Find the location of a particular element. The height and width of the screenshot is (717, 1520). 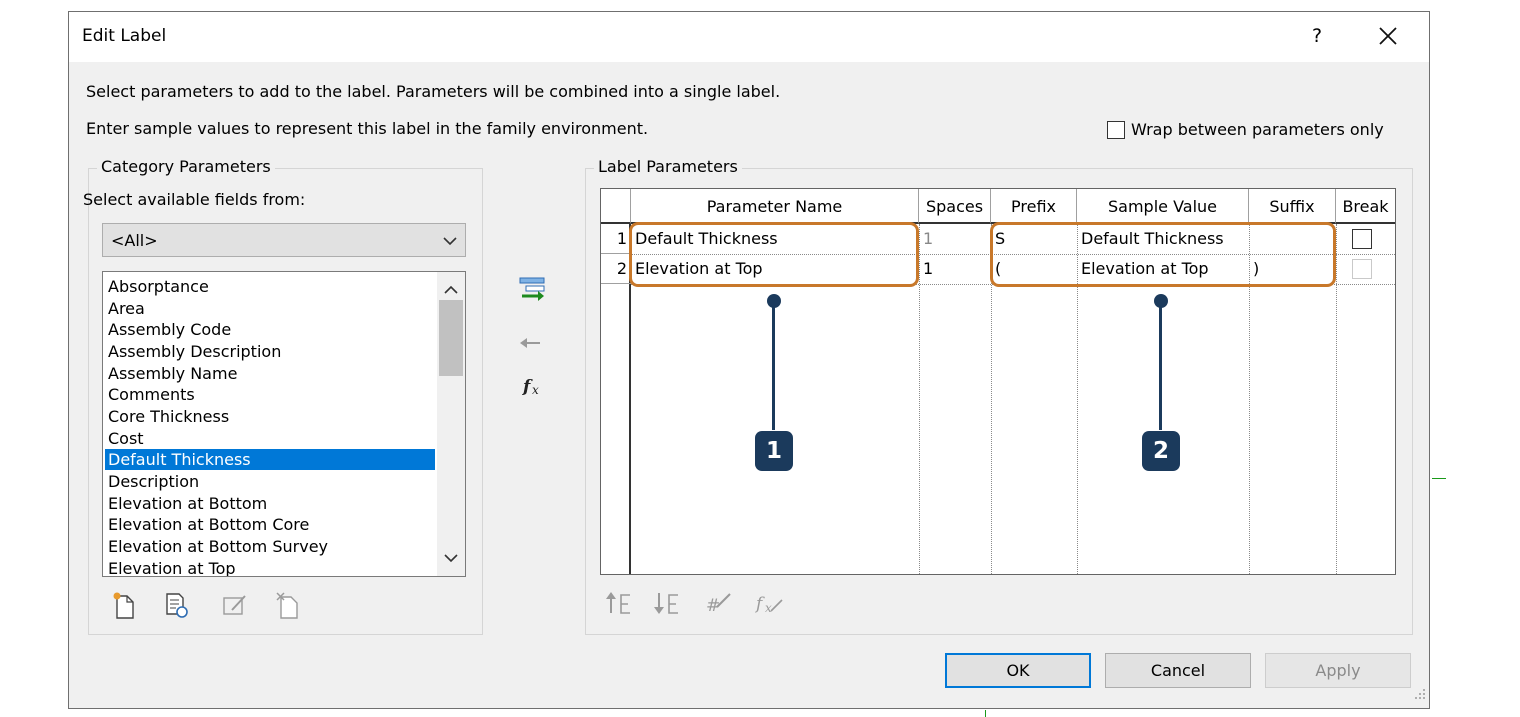

wrap-between-parameters-option: Wrap between parameters only is located at coordinates (1245, 129).